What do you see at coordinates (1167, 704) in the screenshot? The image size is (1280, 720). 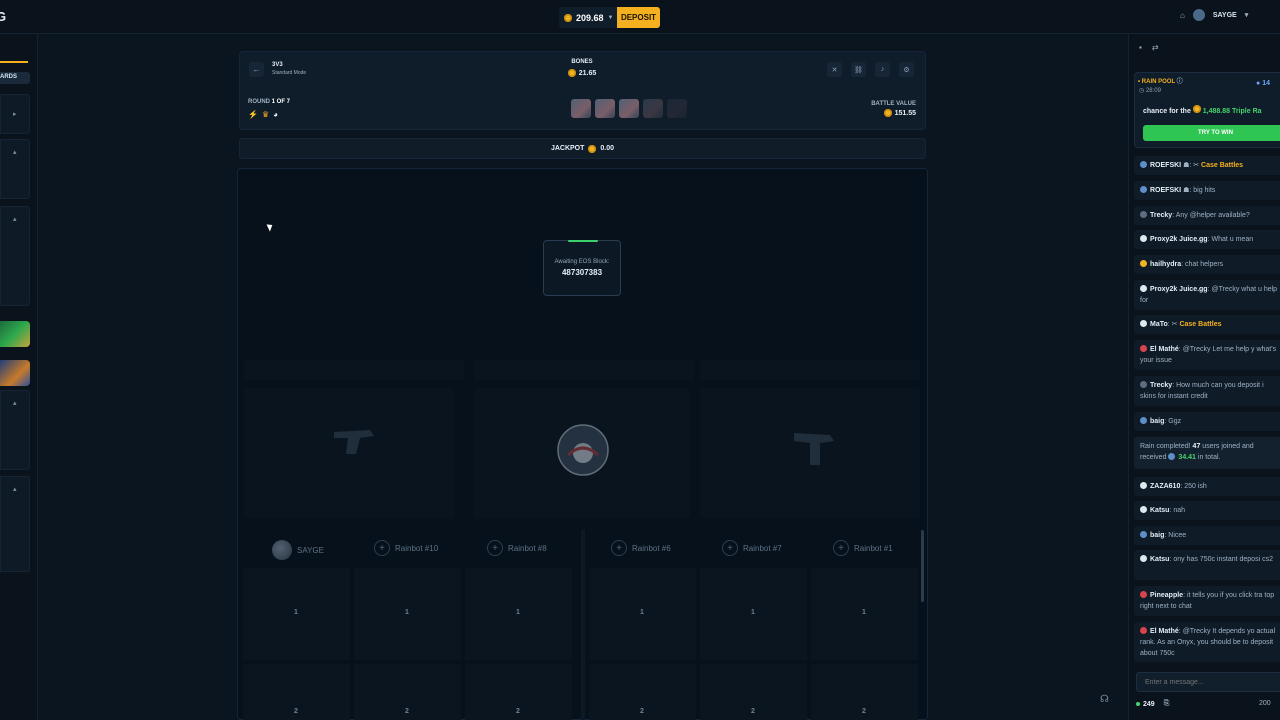 I see `rules-icon: ⎘` at bounding box center [1167, 704].